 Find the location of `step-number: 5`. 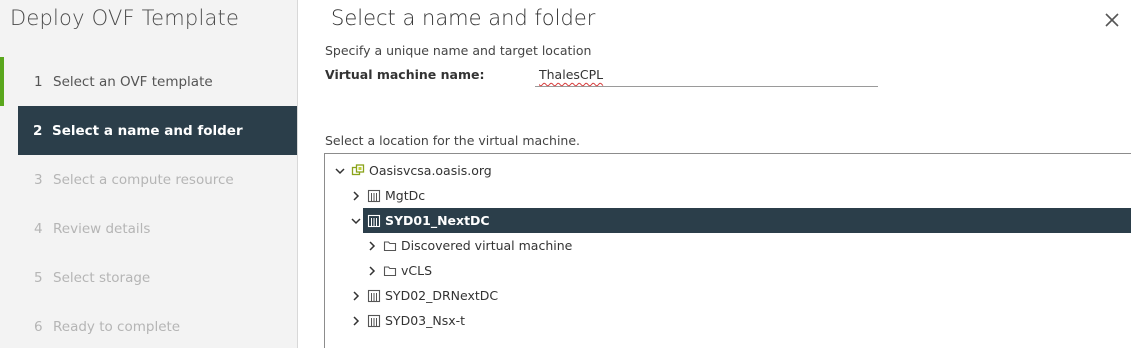

step-number: 5 is located at coordinates (38, 277).